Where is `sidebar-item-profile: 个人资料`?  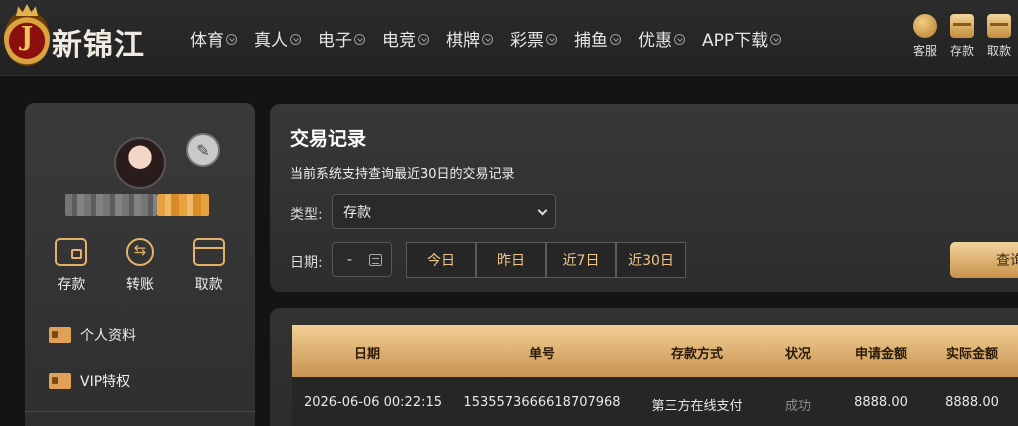 sidebar-item-profile: 个人资料 is located at coordinates (92, 335).